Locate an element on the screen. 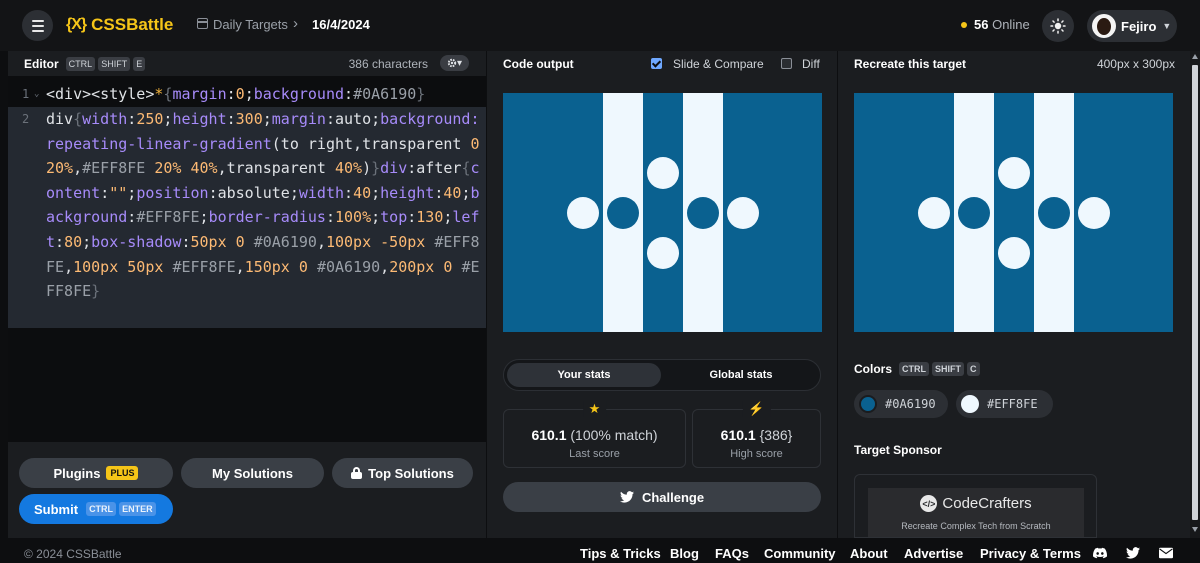  chevron-right-icon: › is located at coordinates (295, 23).